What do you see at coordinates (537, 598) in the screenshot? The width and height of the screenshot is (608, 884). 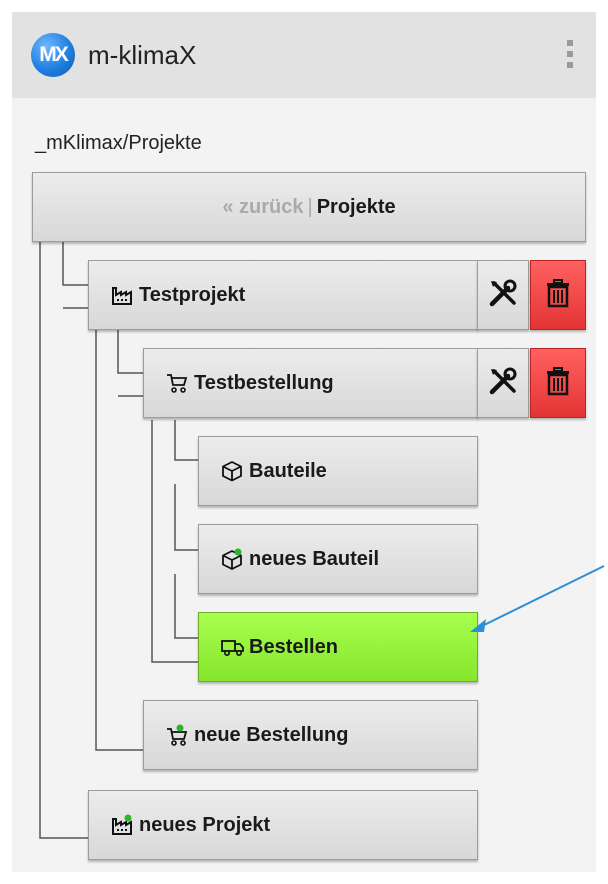 I see `annotation-arrow` at bounding box center [537, 598].